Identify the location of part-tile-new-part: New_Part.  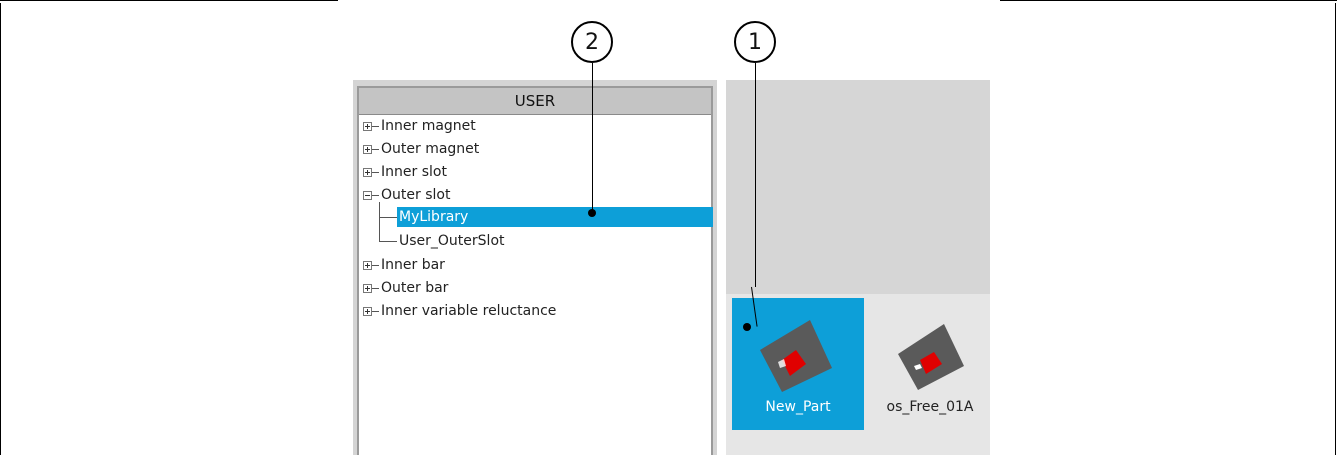
(798, 364).